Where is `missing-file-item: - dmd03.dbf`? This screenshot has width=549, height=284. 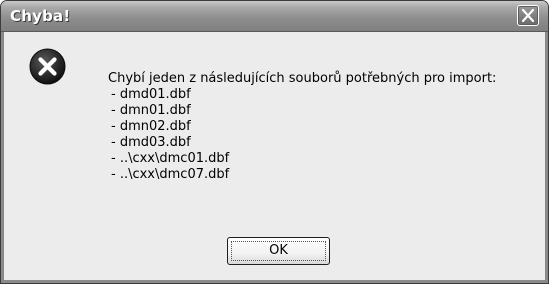 missing-file-item: - dmd03.dbf is located at coordinates (151, 142).